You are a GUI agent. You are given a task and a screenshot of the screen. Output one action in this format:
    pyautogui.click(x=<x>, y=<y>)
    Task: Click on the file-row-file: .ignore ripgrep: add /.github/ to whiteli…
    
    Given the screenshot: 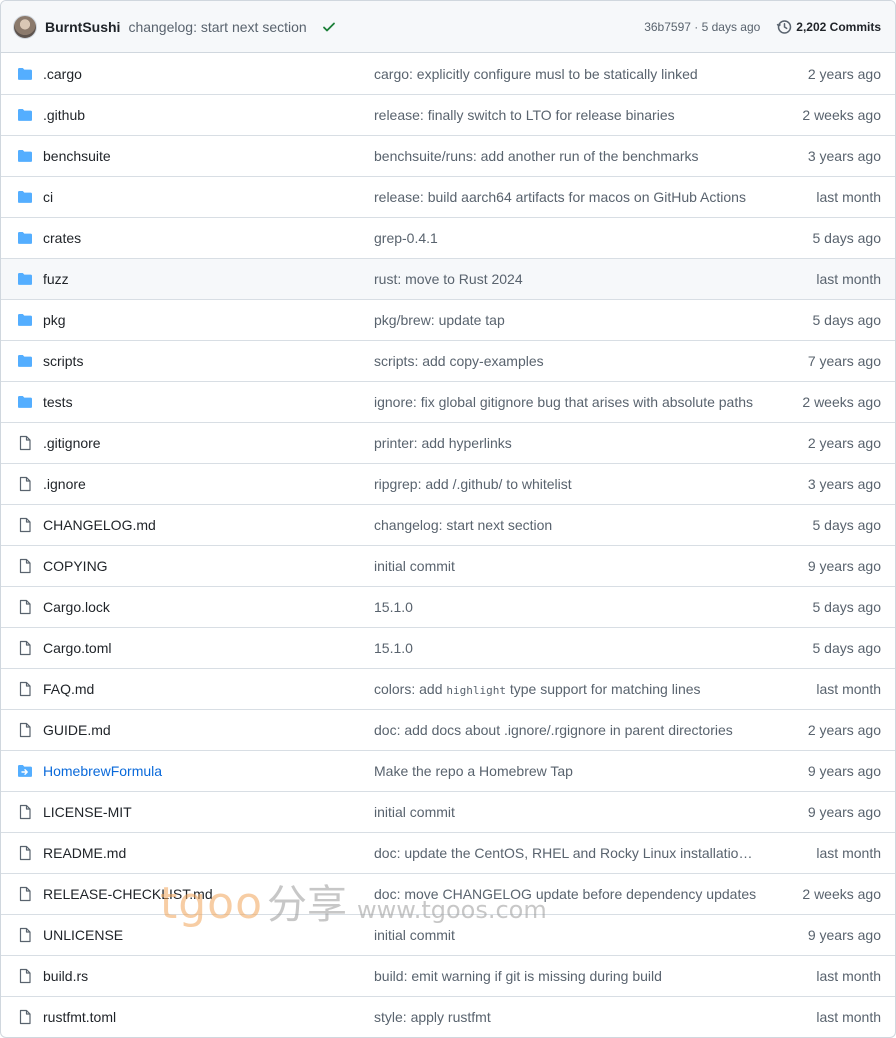 What is the action you would take?
    pyautogui.click(x=448, y=484)
    